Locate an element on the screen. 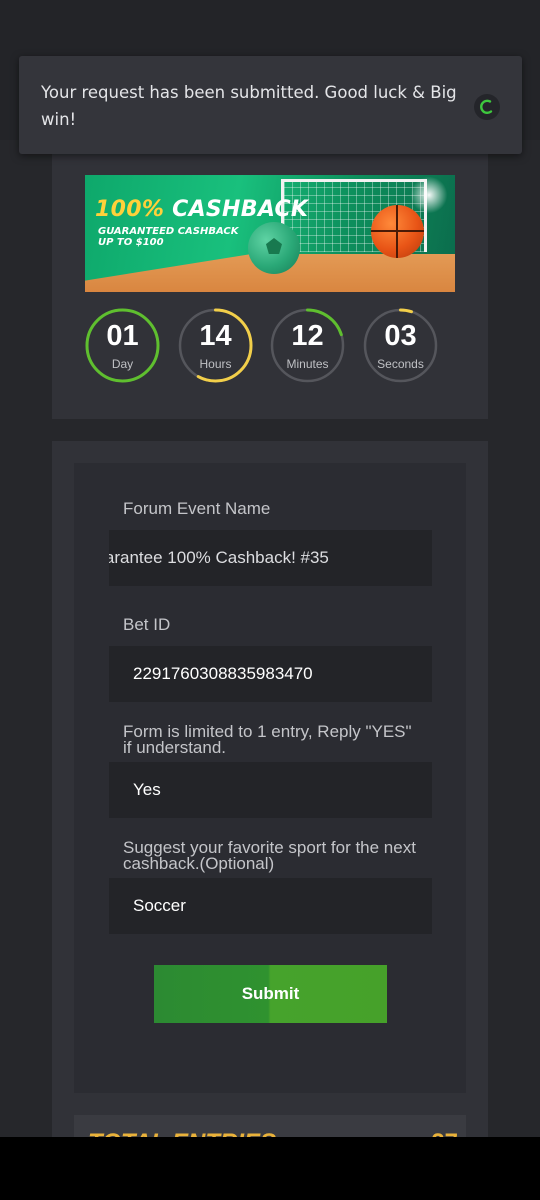 The height and width of the screenshot is (1200, 540). light-flare-graphic is located at coordinates (429, 195).